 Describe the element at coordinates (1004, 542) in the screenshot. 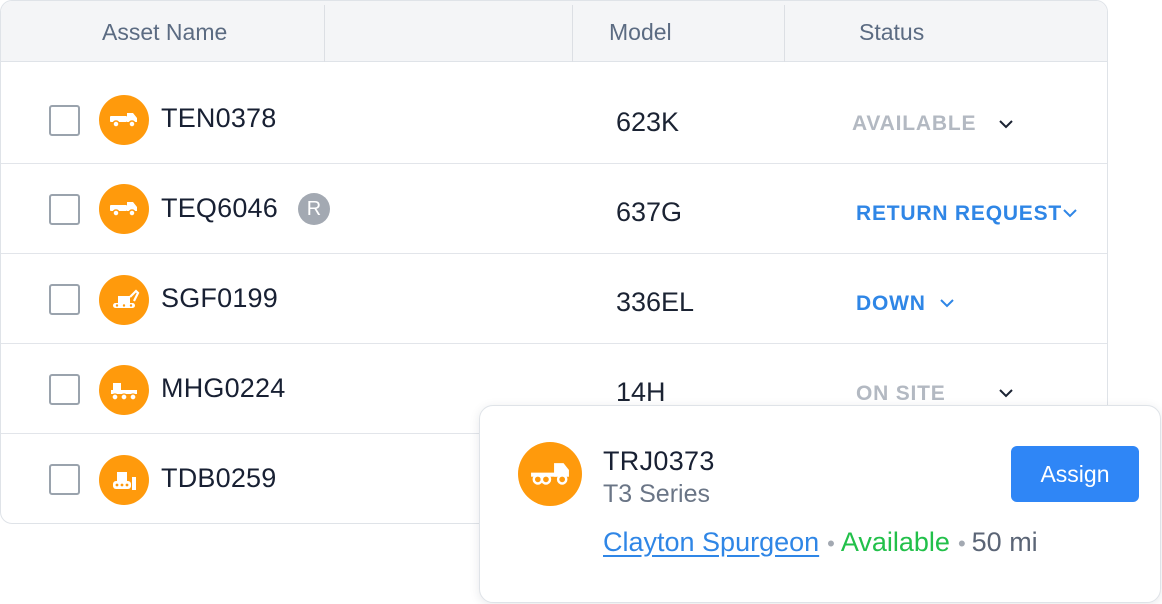

I see `distance-label: 50 mi` at that location.